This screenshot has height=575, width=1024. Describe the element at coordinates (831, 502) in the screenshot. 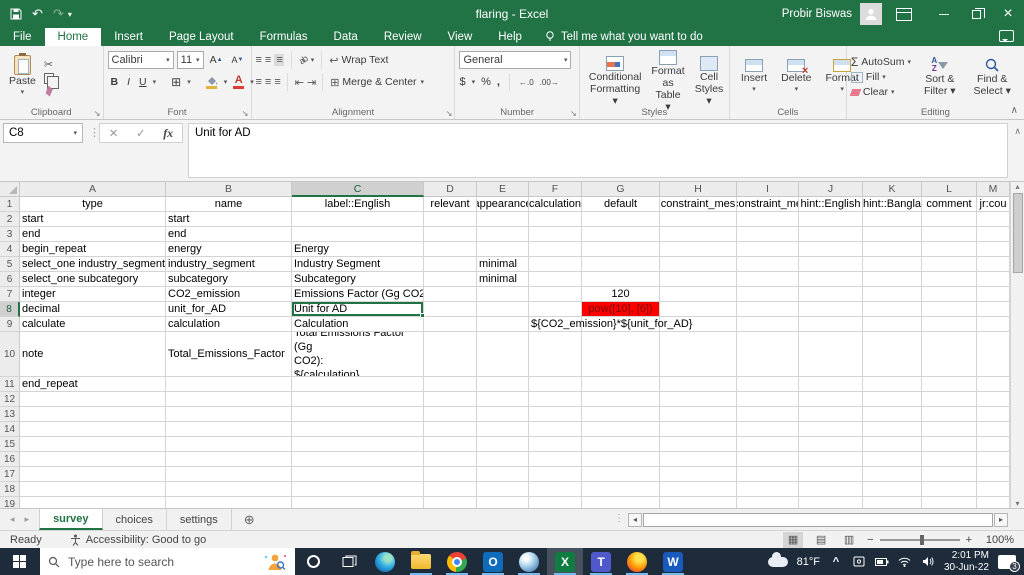

I see `cell-J19` at that location.